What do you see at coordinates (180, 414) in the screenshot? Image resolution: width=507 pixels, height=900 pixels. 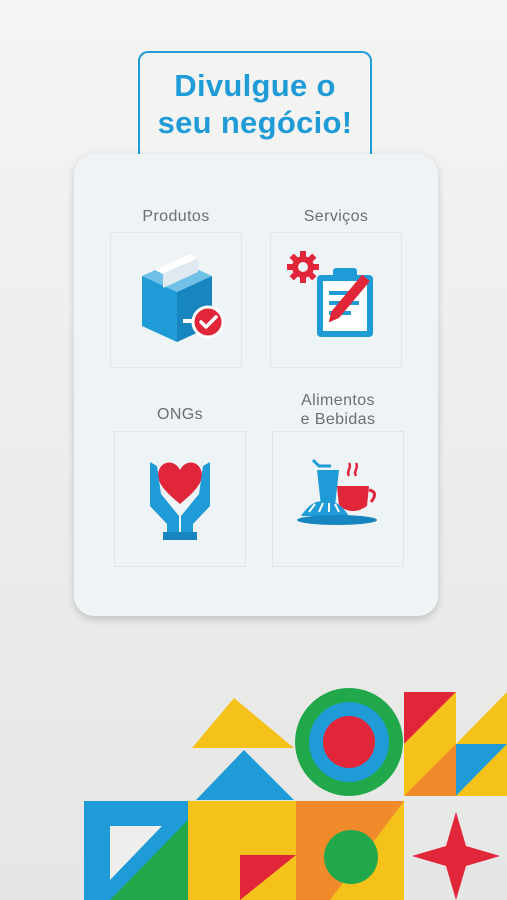 I see `category-label-ongs: ONGs` at bounding box center [180, 414].